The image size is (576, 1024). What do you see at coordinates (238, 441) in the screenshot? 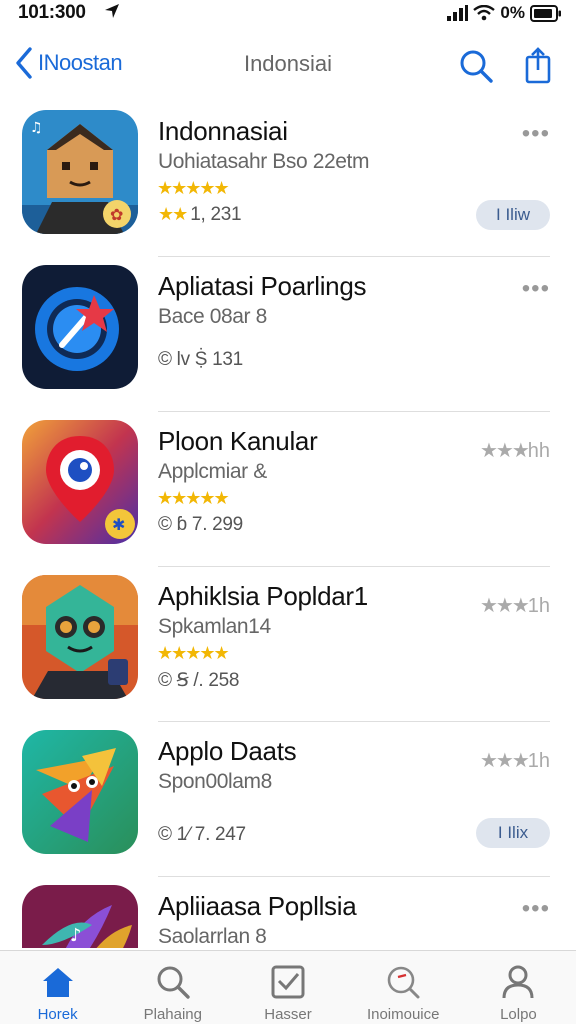
I see `app-name: Ploon Kanular` at bounding box center [238, 441].